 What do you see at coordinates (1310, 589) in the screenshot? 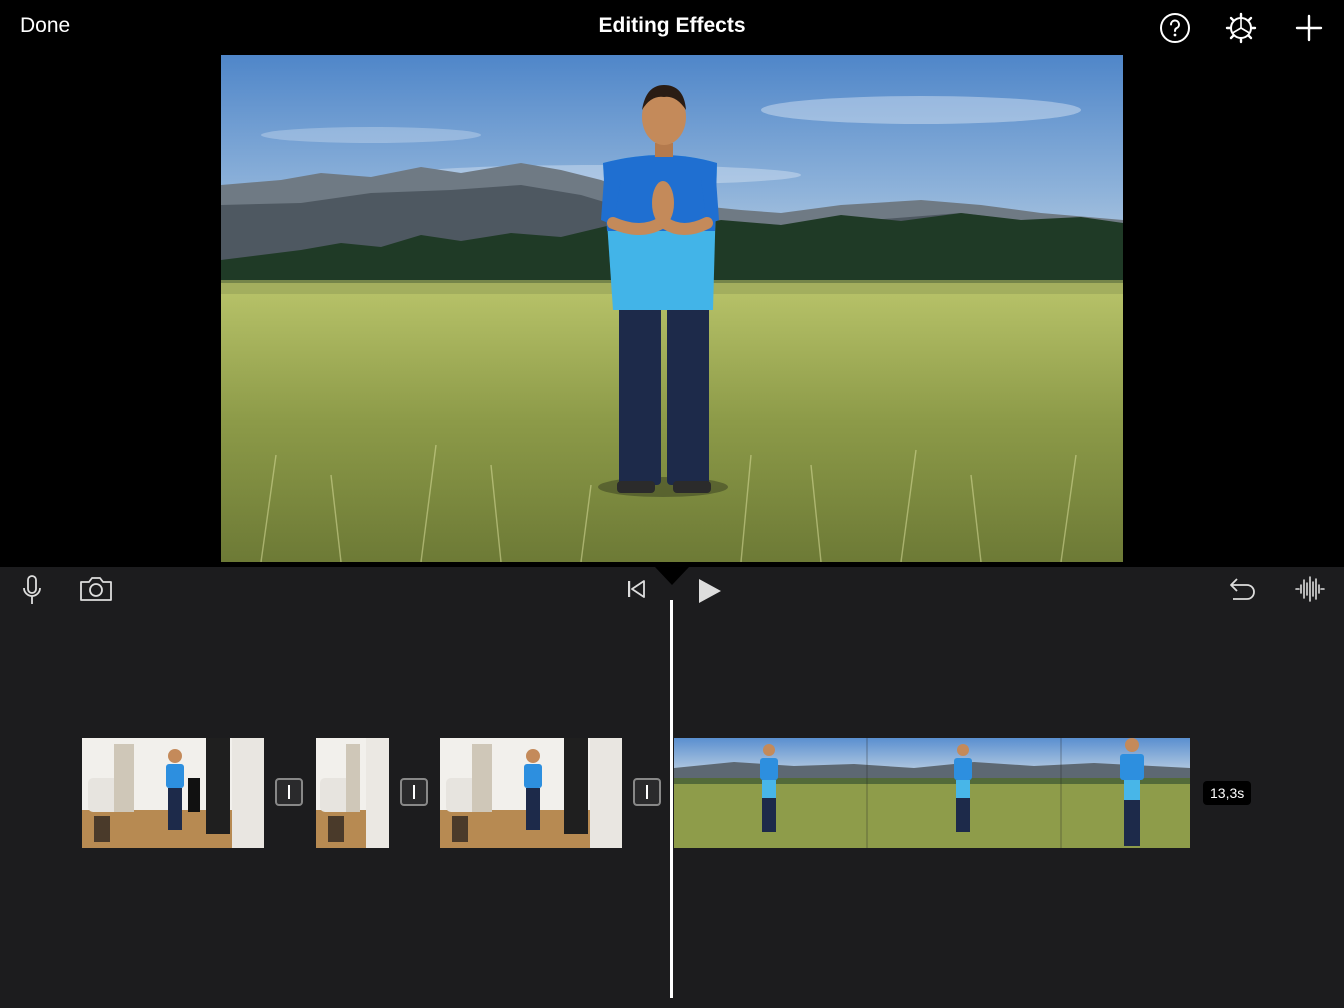
I see `audio-waveform-icon` at bounding box center [1310, 589].